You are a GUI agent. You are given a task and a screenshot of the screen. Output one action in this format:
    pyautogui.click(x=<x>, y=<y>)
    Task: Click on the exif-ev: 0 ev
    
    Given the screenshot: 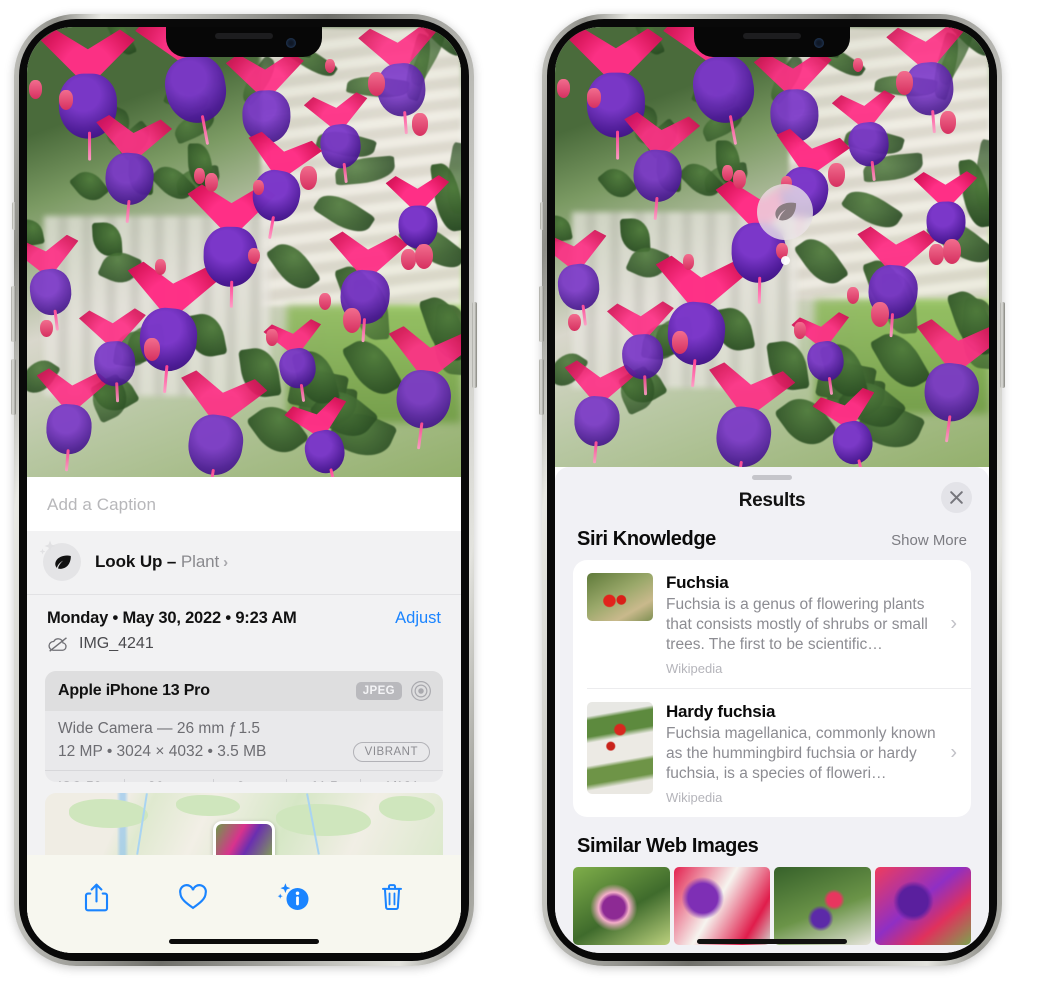 What is the action you would take?
    pyautogui.click(x=250, y=780)
    